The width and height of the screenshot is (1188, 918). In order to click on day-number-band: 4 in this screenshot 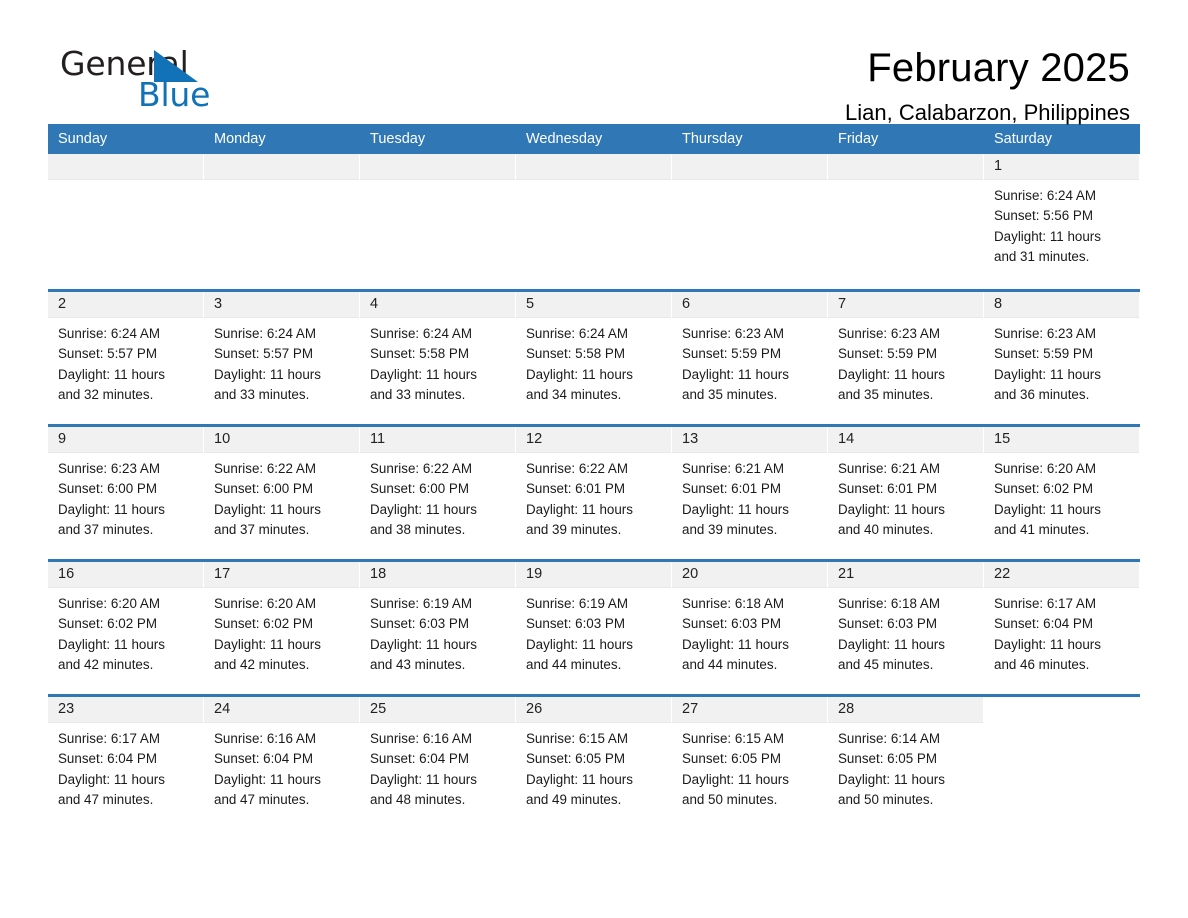, I will do `click(437, 305)`.